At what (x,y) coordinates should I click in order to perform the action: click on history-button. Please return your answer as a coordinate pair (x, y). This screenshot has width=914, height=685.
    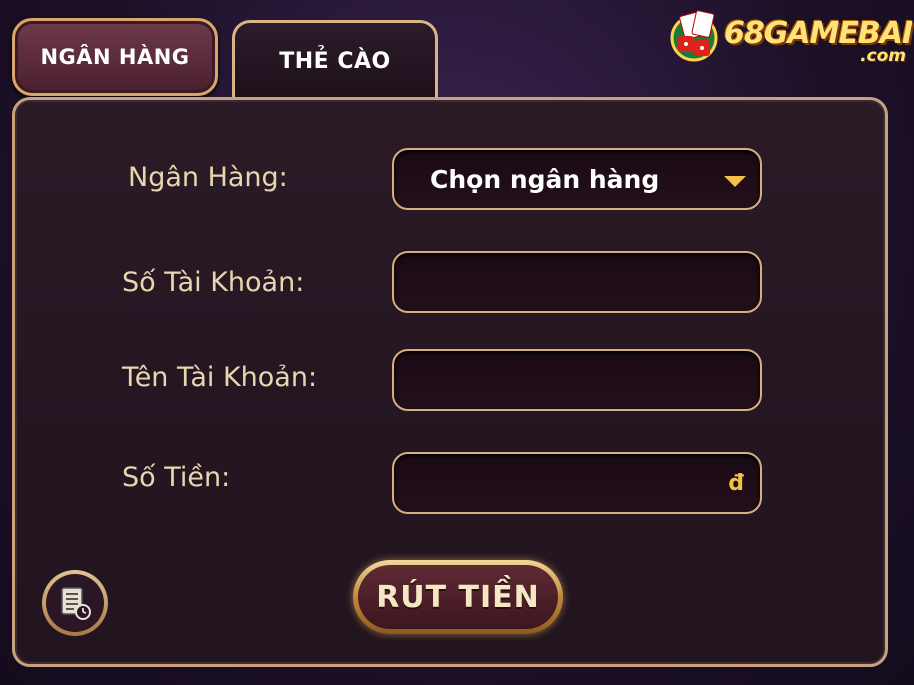
    Looking at the image, I should click on (75, 603).